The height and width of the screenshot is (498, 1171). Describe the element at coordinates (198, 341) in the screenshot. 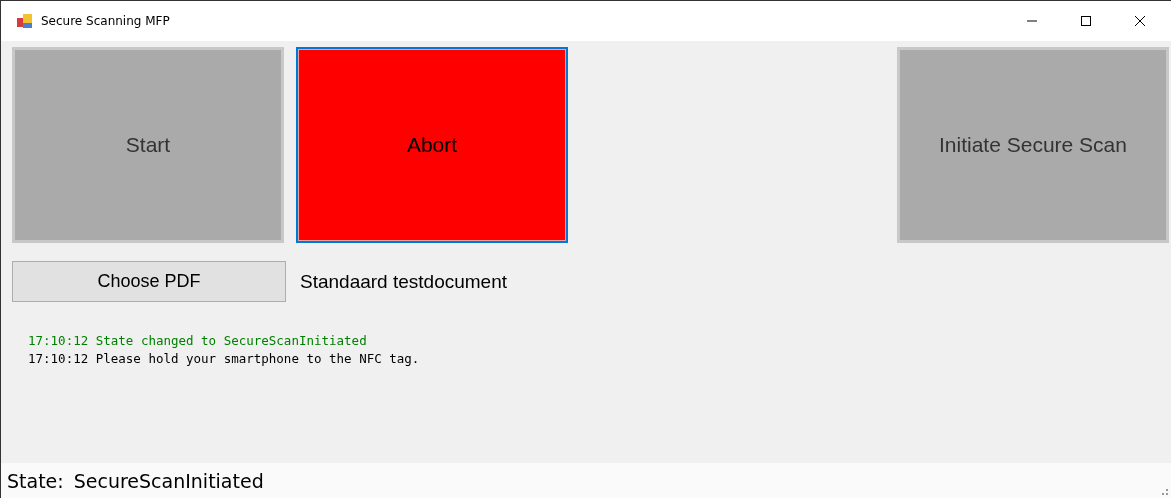

I see `log-line: 17:10:12 State changed to SecureScanInitiated` at that location.